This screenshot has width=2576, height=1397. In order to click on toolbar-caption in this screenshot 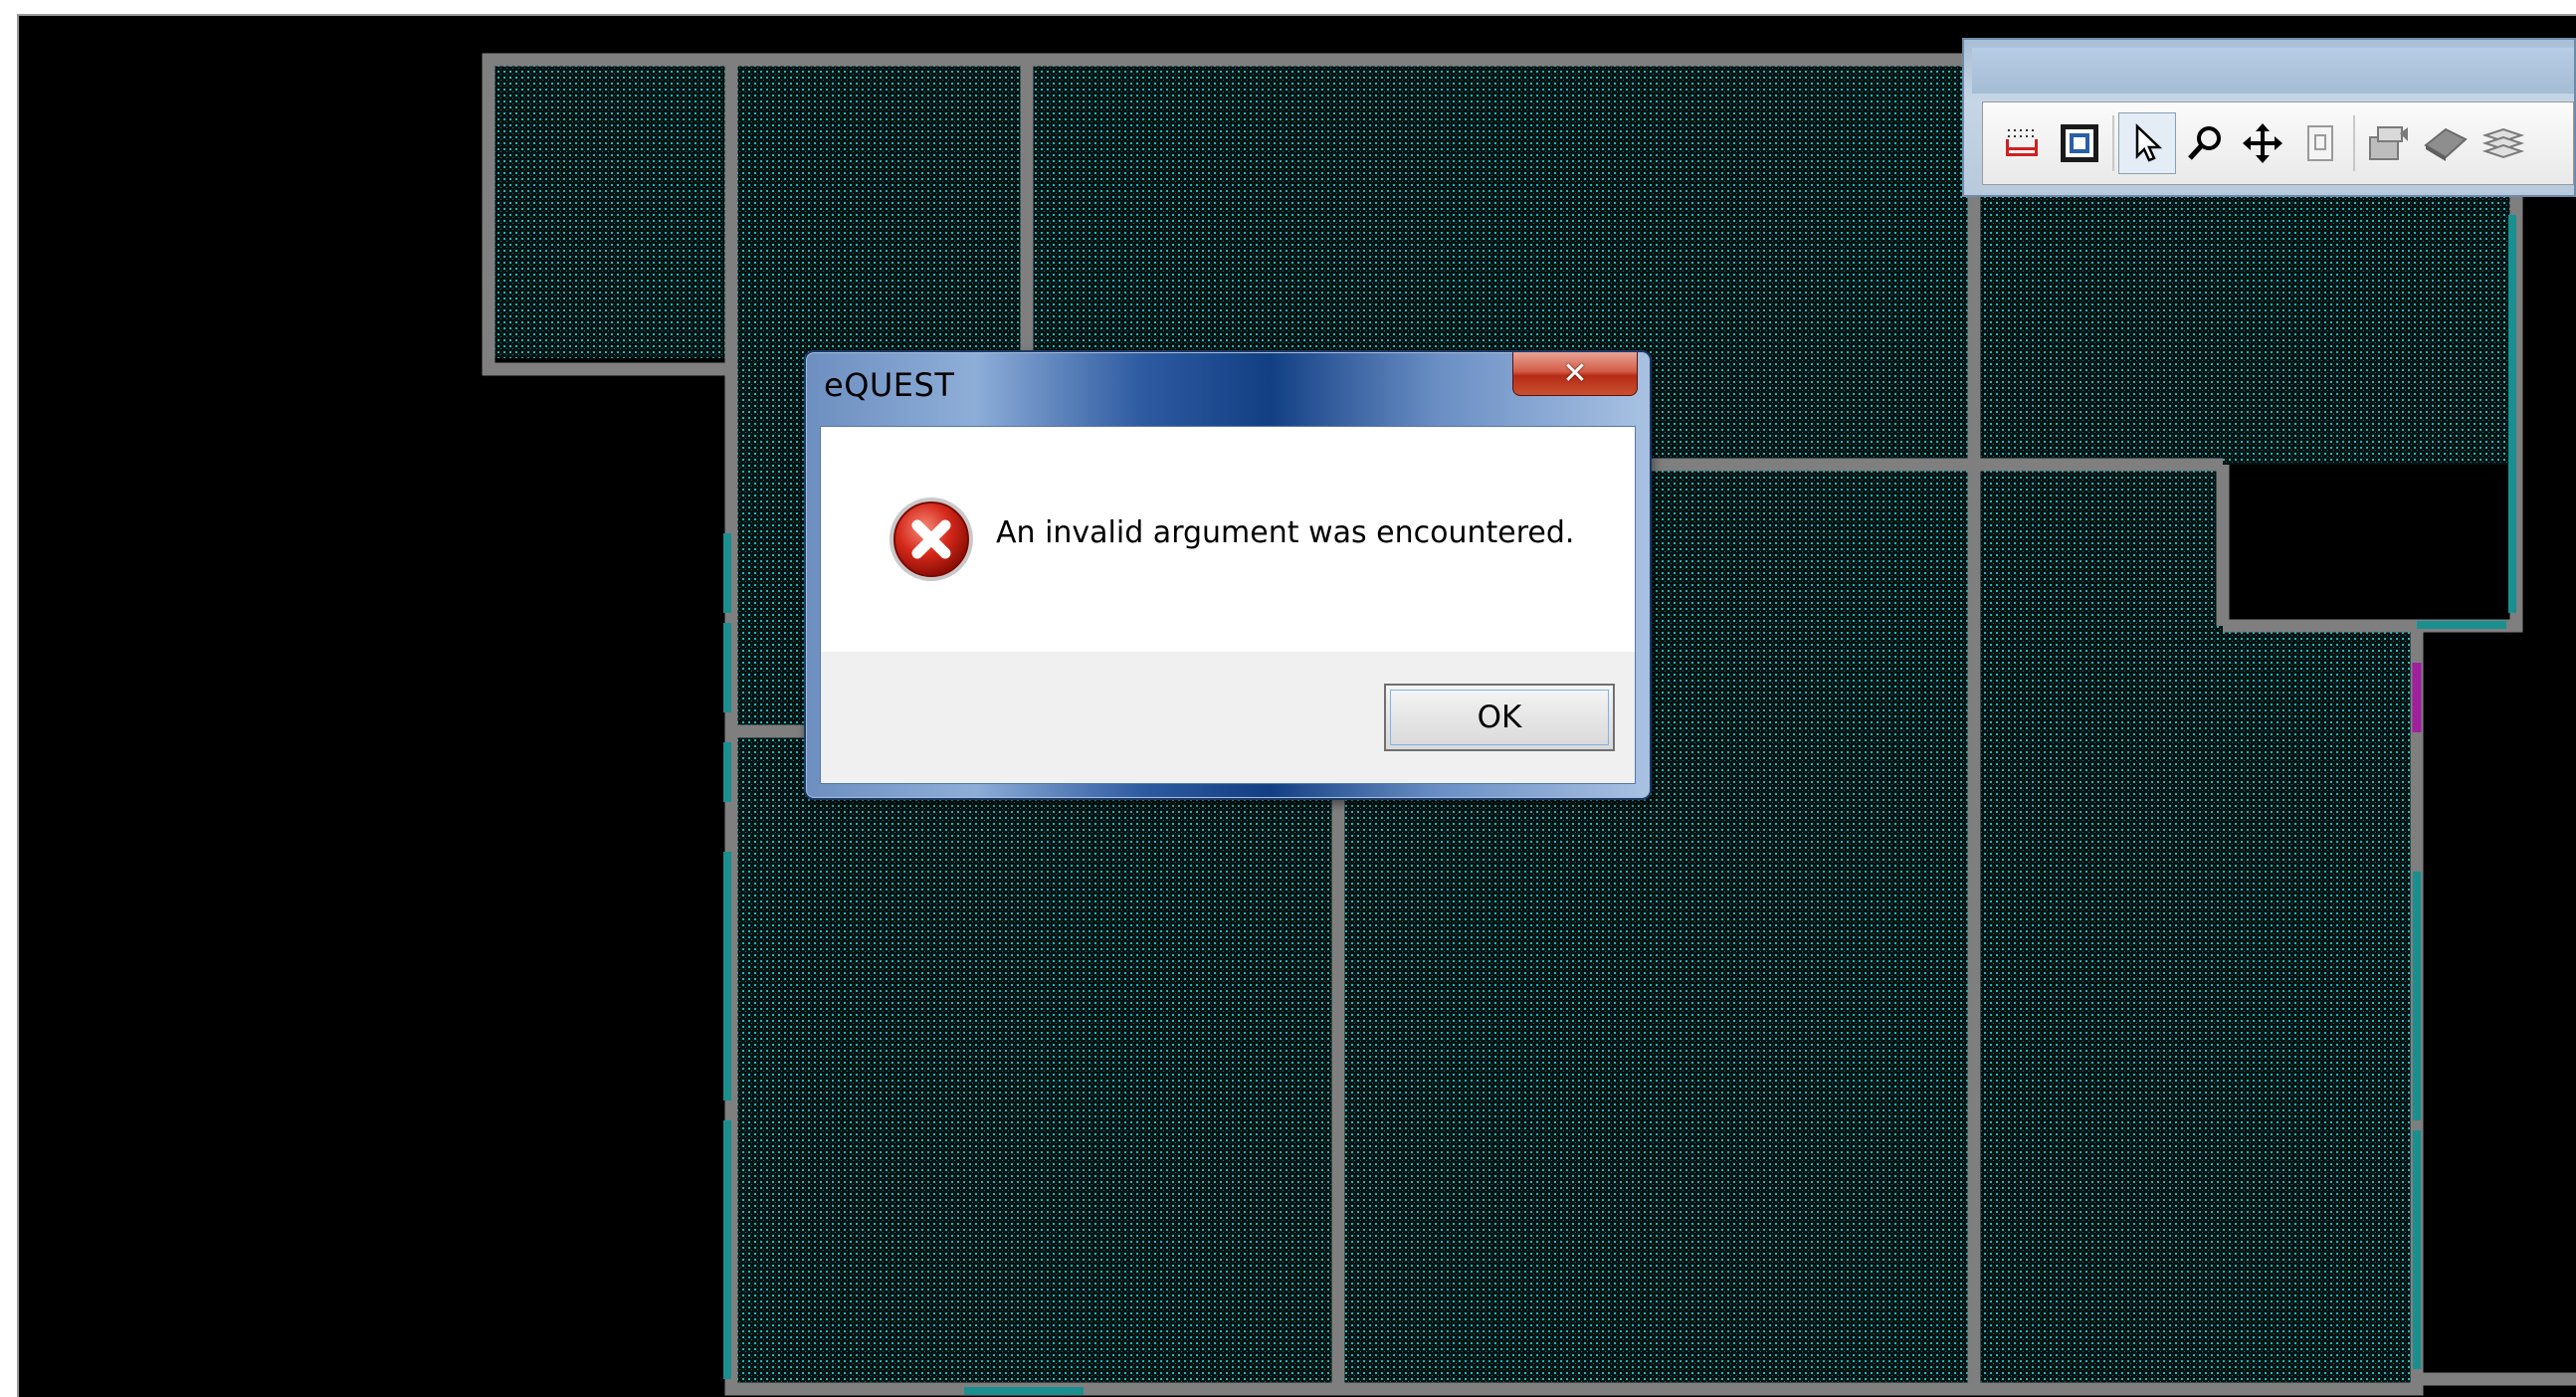, I will do `click(2273, 71)`.